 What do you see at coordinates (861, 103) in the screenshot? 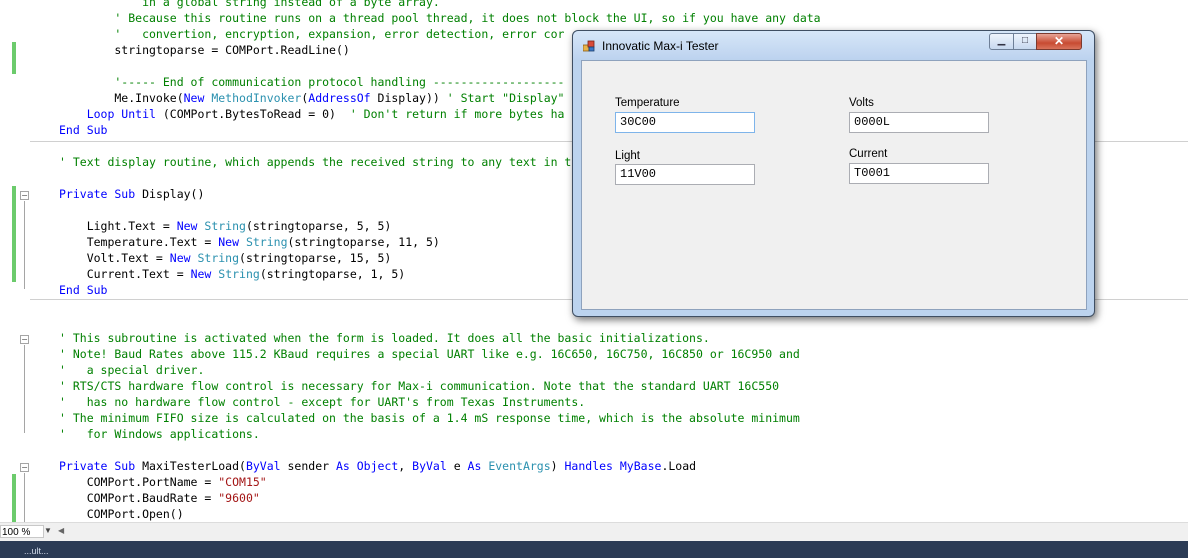
I see `volts-label: Volts` at bounding box center [861, 103].